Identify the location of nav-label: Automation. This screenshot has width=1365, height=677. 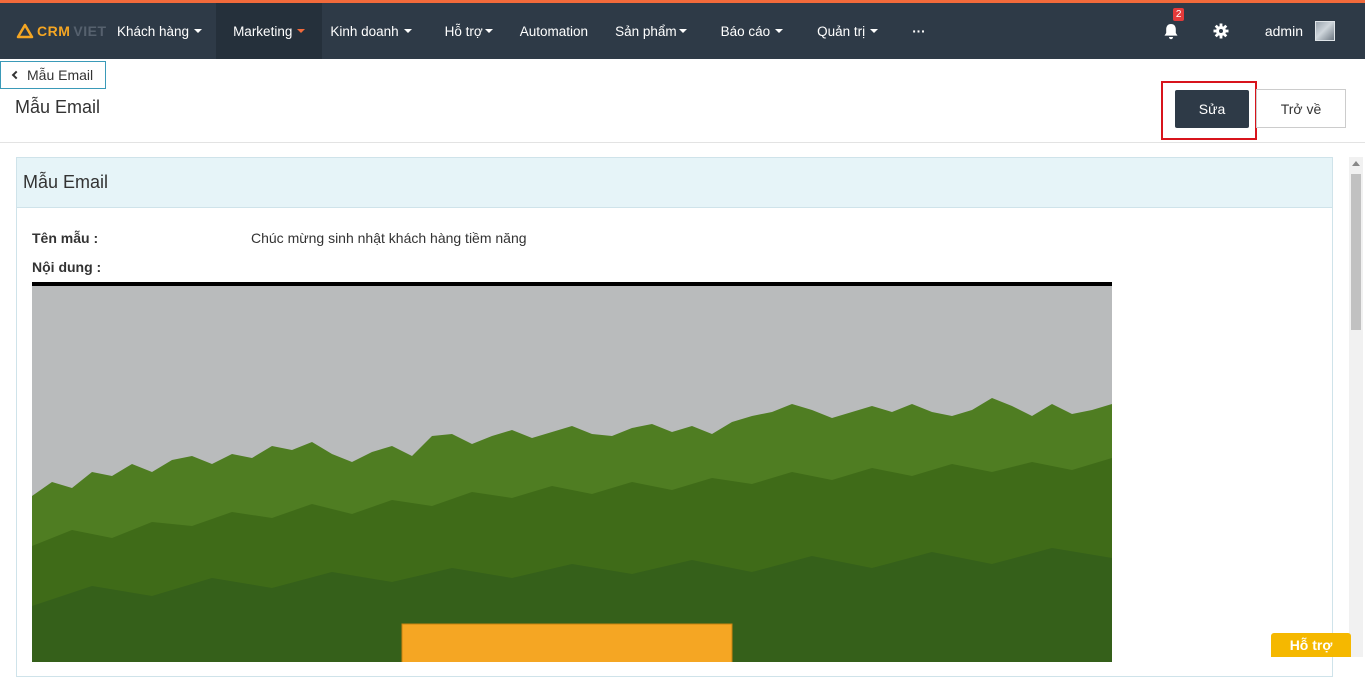
(554, 31).